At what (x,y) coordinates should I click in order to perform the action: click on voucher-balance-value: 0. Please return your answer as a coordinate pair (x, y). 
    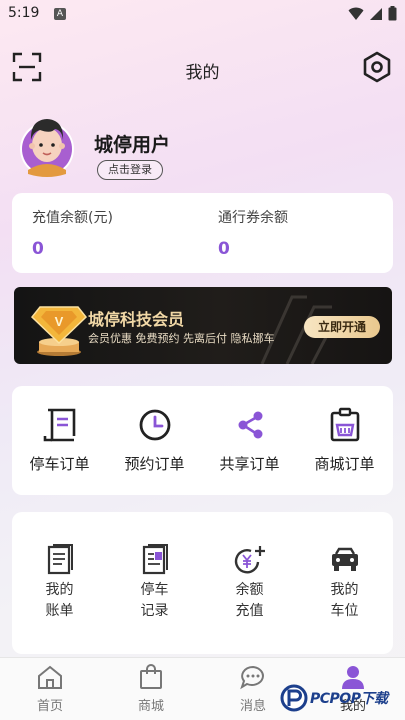
    Looking at the image, I should click on (224, 249).